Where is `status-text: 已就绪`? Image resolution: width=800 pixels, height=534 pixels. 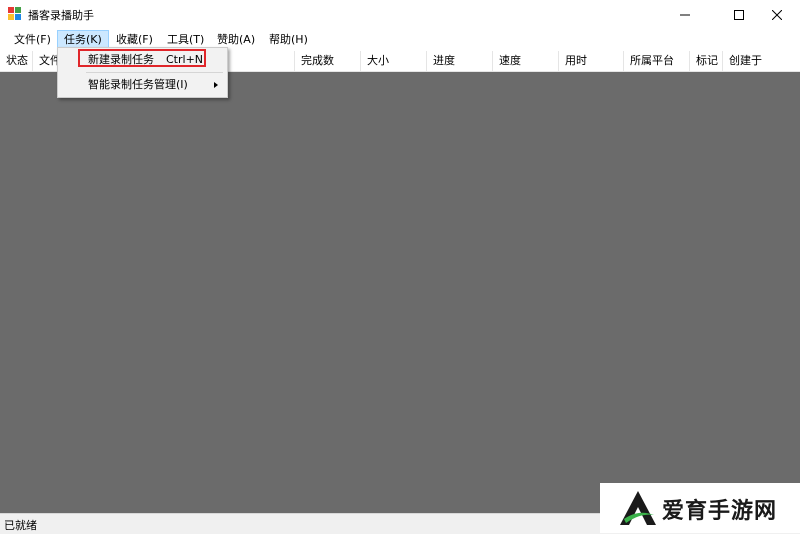
status-text: 已就绪 is located at coordinates (20, 525).